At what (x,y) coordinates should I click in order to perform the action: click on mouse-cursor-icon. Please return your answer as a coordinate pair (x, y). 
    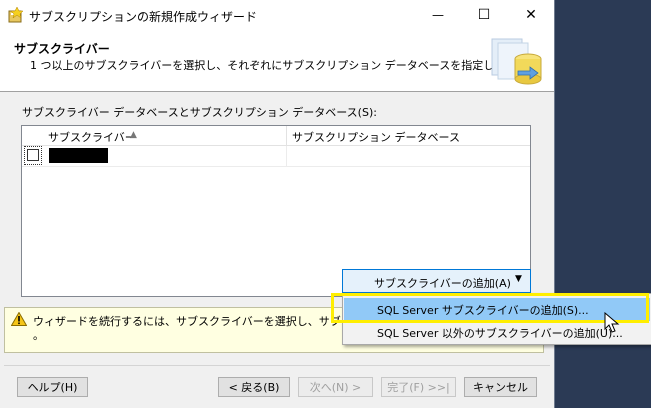
    Looking at the image, I should click on (612, 322).